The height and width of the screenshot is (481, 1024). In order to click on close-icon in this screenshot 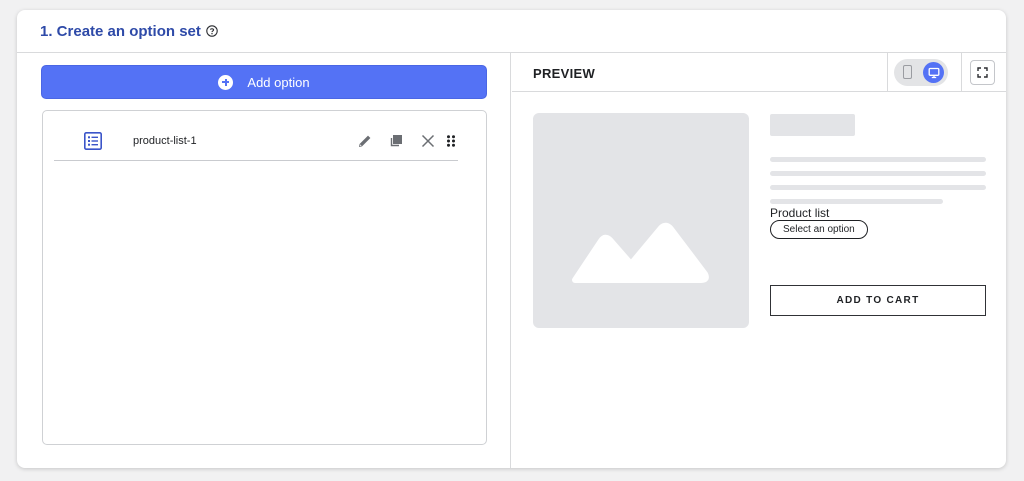, I will do `click(428, 141)`.